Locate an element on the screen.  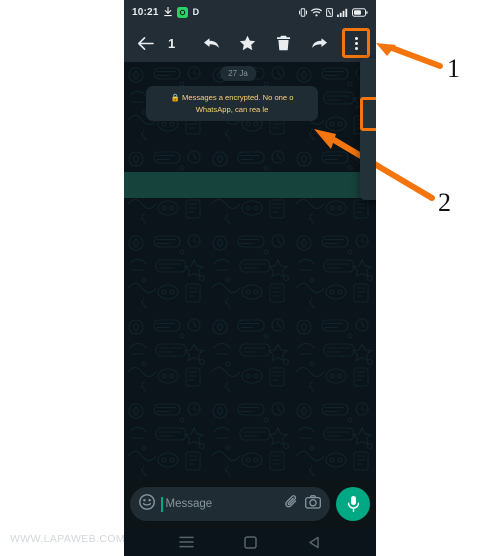
vibrate-icon is located at coordinates (303, 12).